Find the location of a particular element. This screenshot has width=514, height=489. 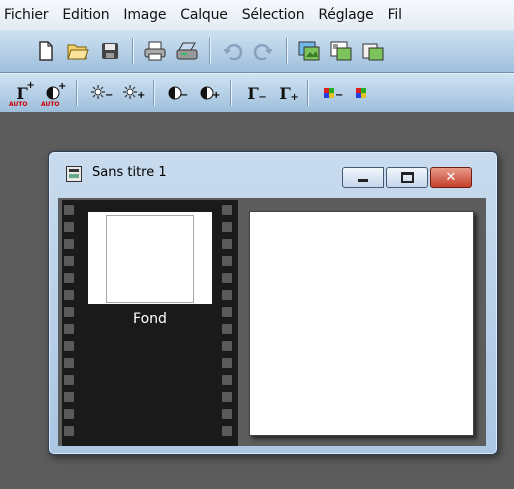

document-title: Sans titre 1 is located at coordinates (129, 172).